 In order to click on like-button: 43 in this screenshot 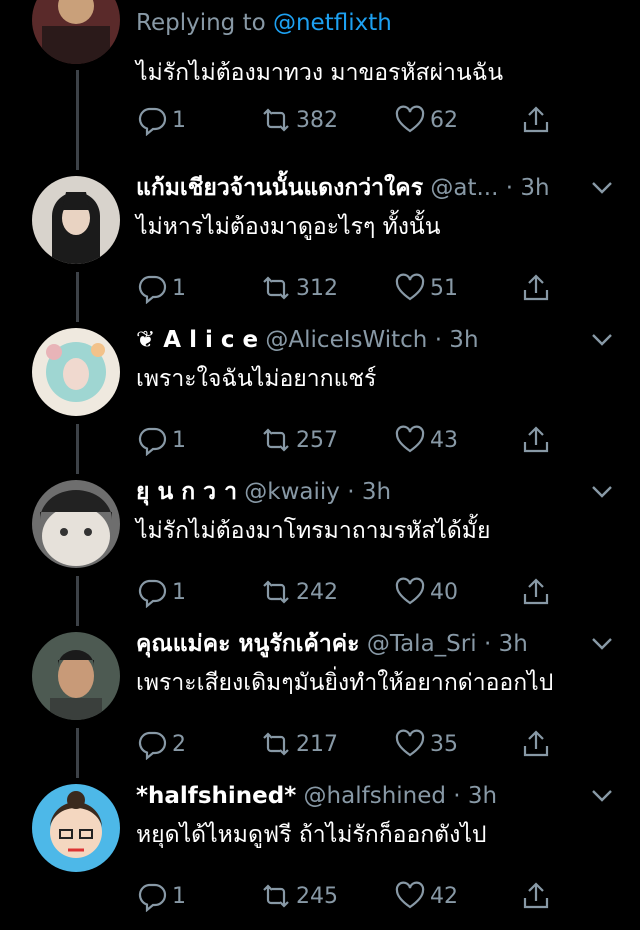, I will do `click(426, 440)`.